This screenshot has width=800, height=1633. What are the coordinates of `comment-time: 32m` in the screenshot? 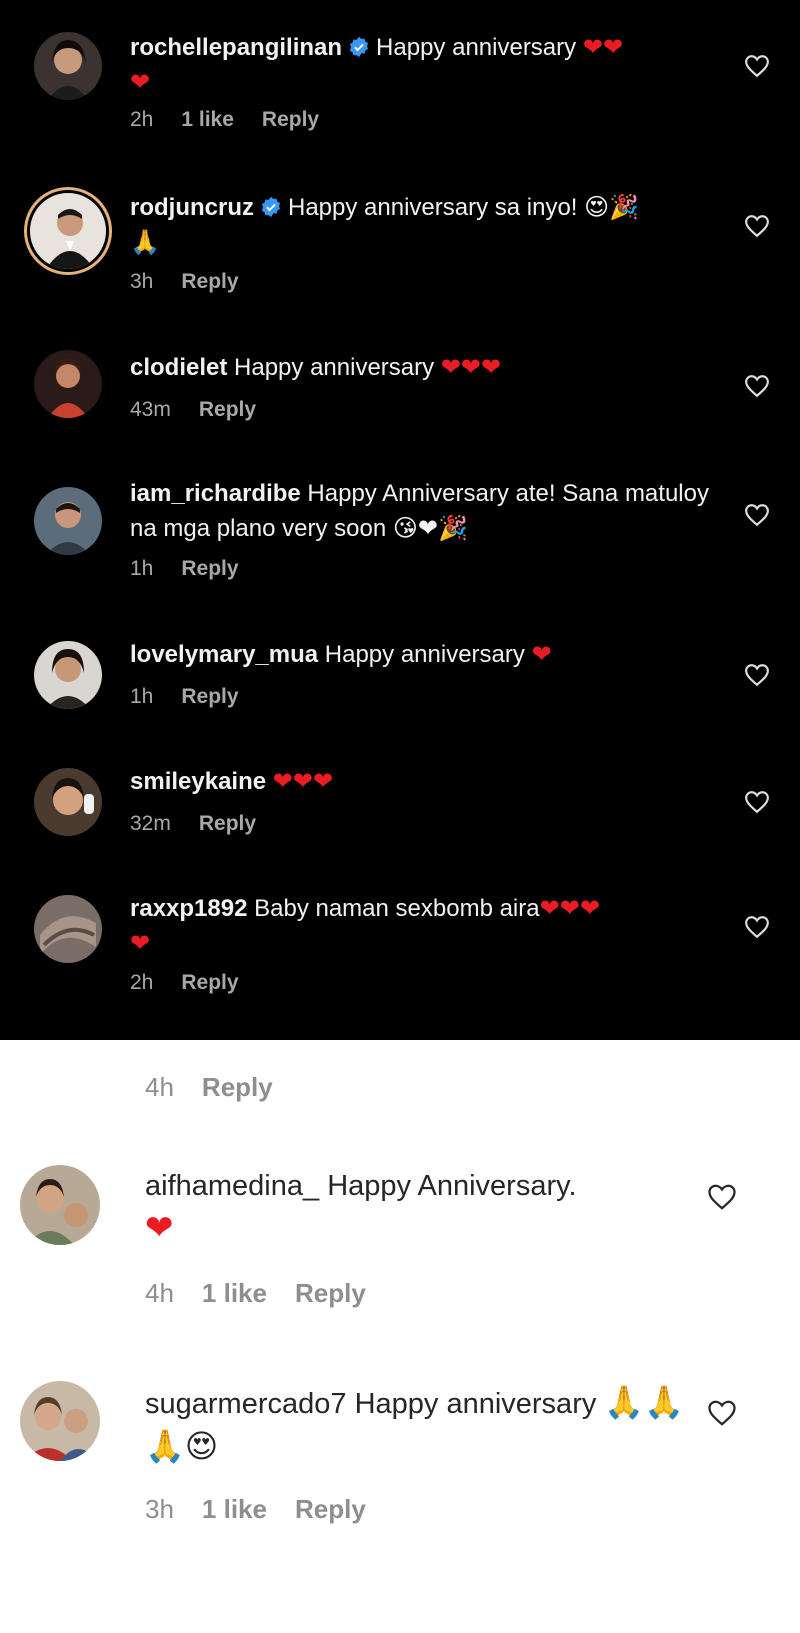 It's located at (150, 823).